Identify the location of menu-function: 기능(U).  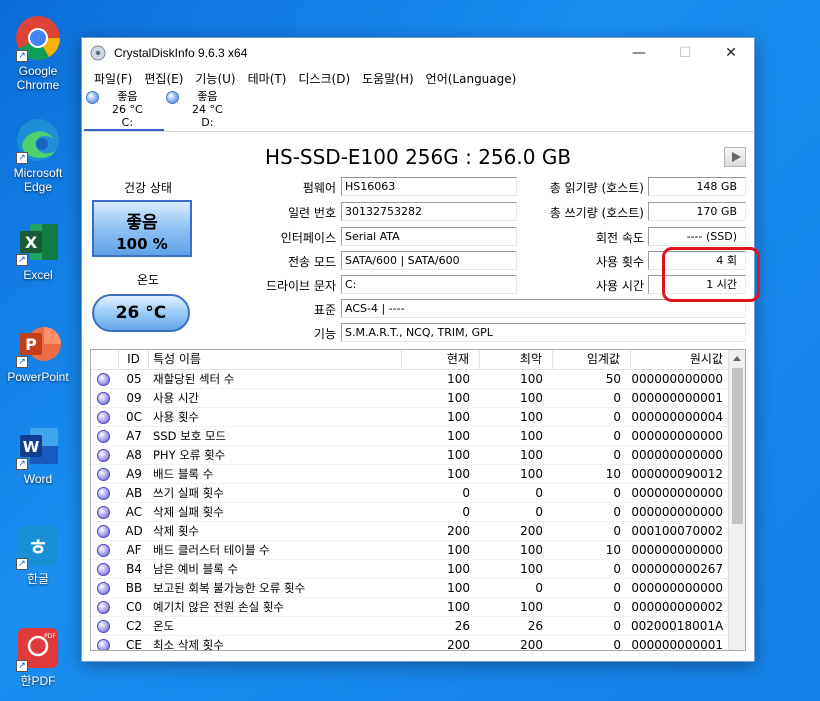
(215, 78).